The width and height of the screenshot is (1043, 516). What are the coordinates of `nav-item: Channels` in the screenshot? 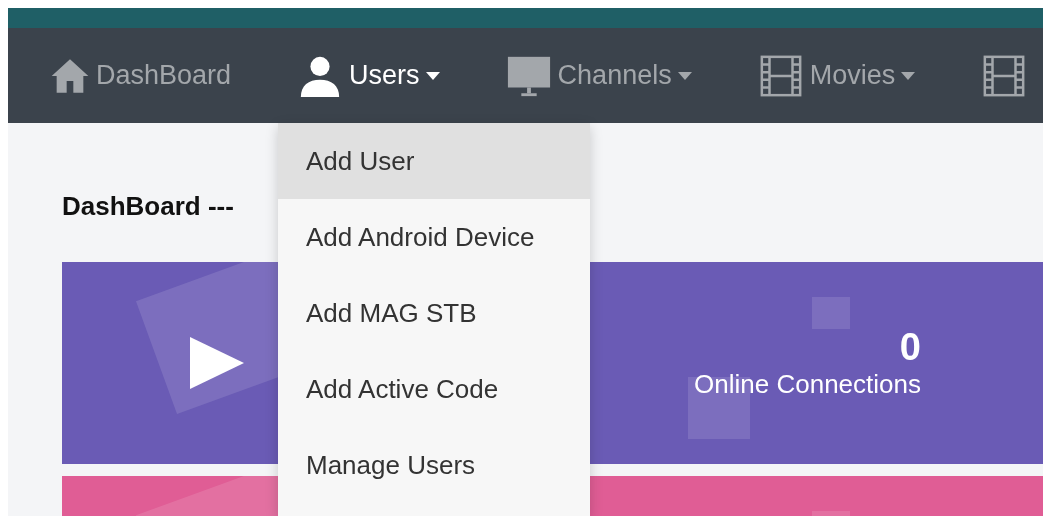 It's located at (598, 75).